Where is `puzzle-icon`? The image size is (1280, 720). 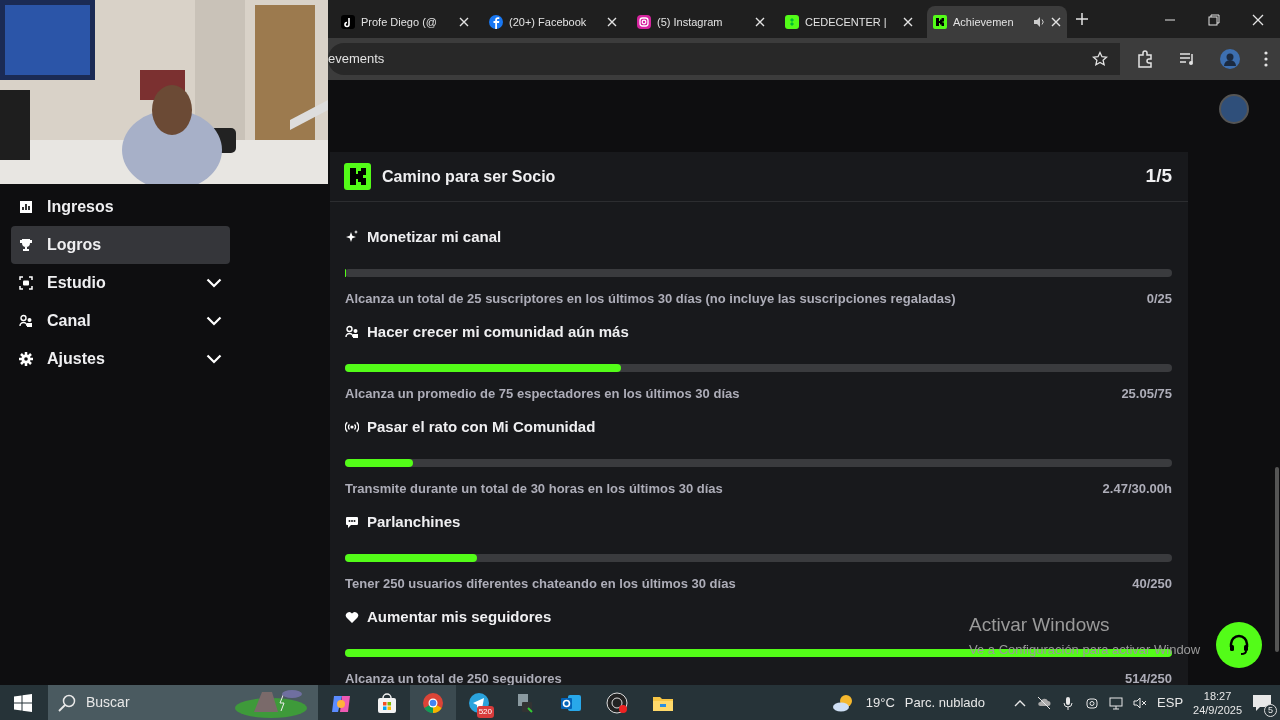
puzzle-icon is located at coordinates (1145, 59).